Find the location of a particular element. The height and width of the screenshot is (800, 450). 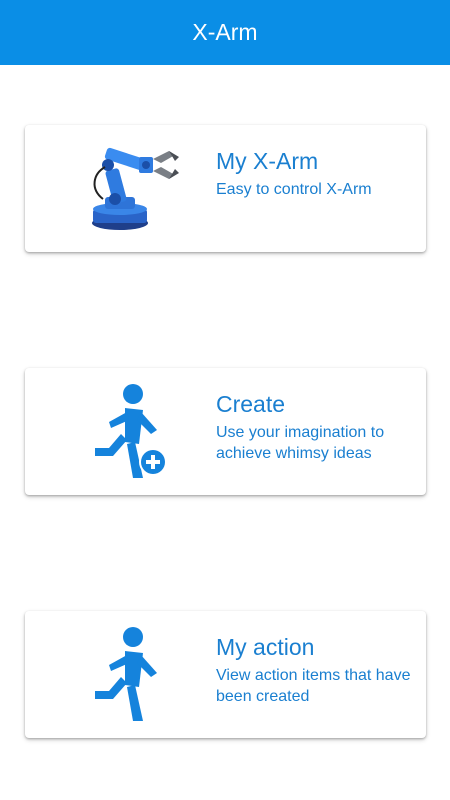

card-heading: My X-Arm is located at coordinates (267, 161).